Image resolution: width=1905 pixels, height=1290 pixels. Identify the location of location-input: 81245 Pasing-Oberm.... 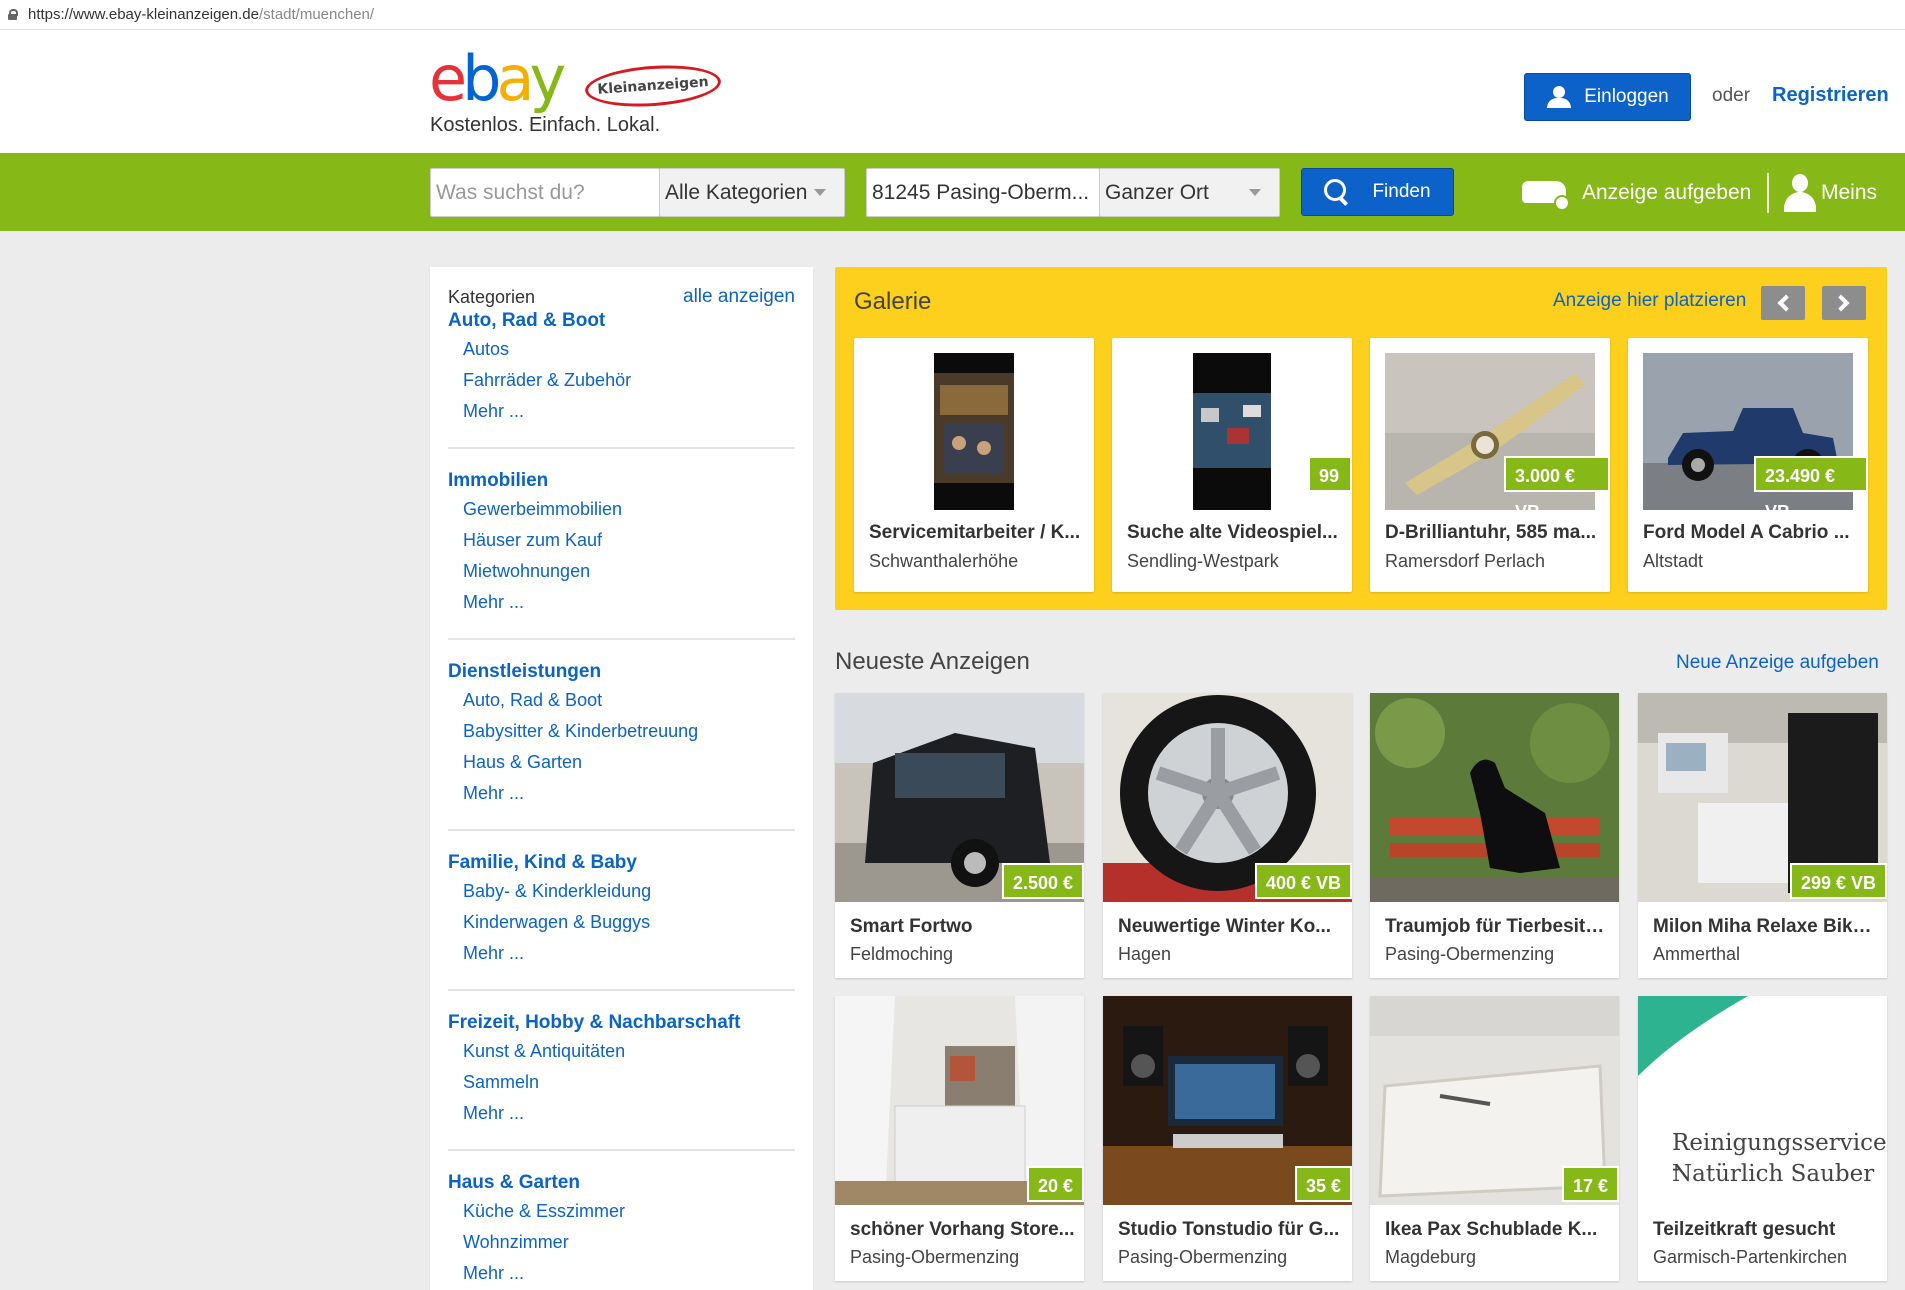
(983, 192).